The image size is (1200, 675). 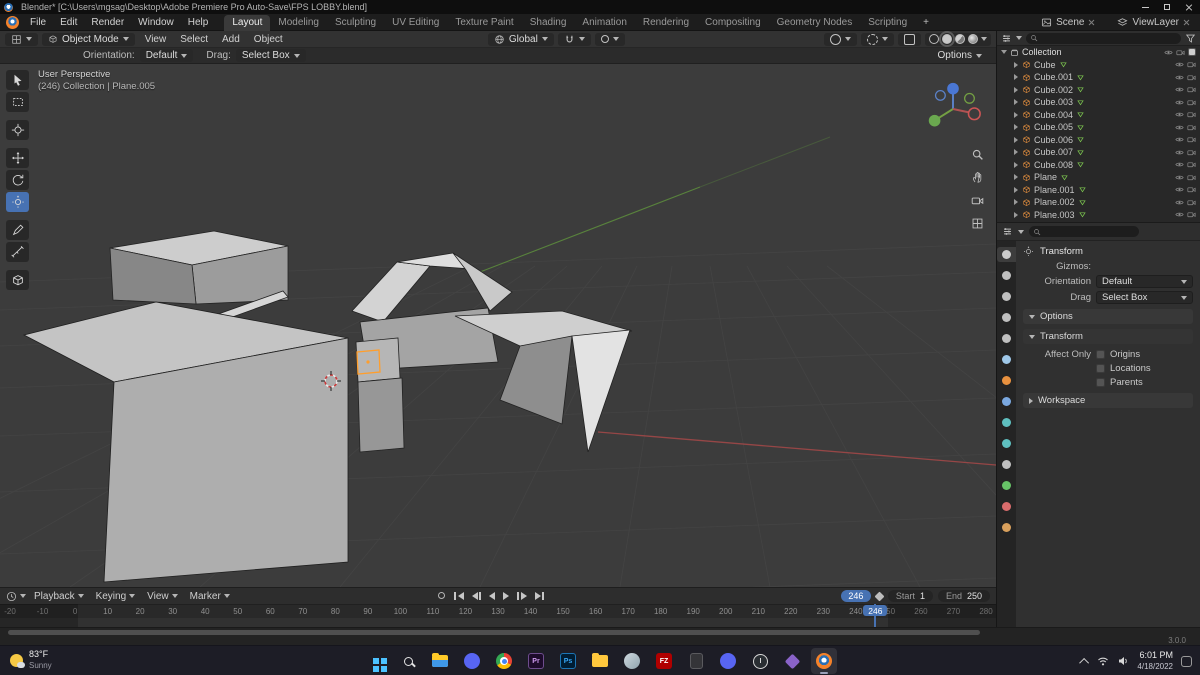 I want to click on object-name: Cube.007, so click(x=1053, y=152).